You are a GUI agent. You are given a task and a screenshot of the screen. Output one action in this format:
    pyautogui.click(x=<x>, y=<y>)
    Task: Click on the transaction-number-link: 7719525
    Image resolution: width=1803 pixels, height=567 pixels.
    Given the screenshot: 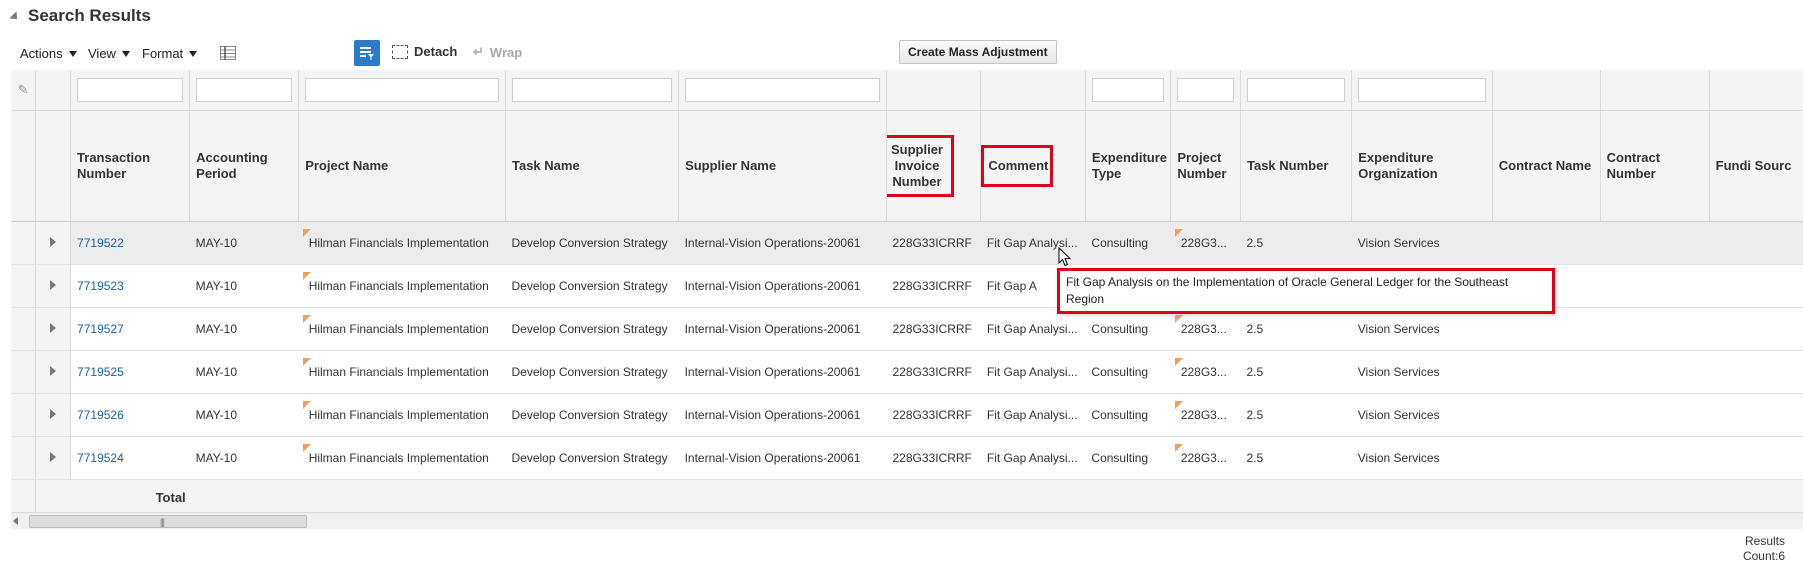 What is the action you would take?
    pyautogui.click(x=100, y=372)
    